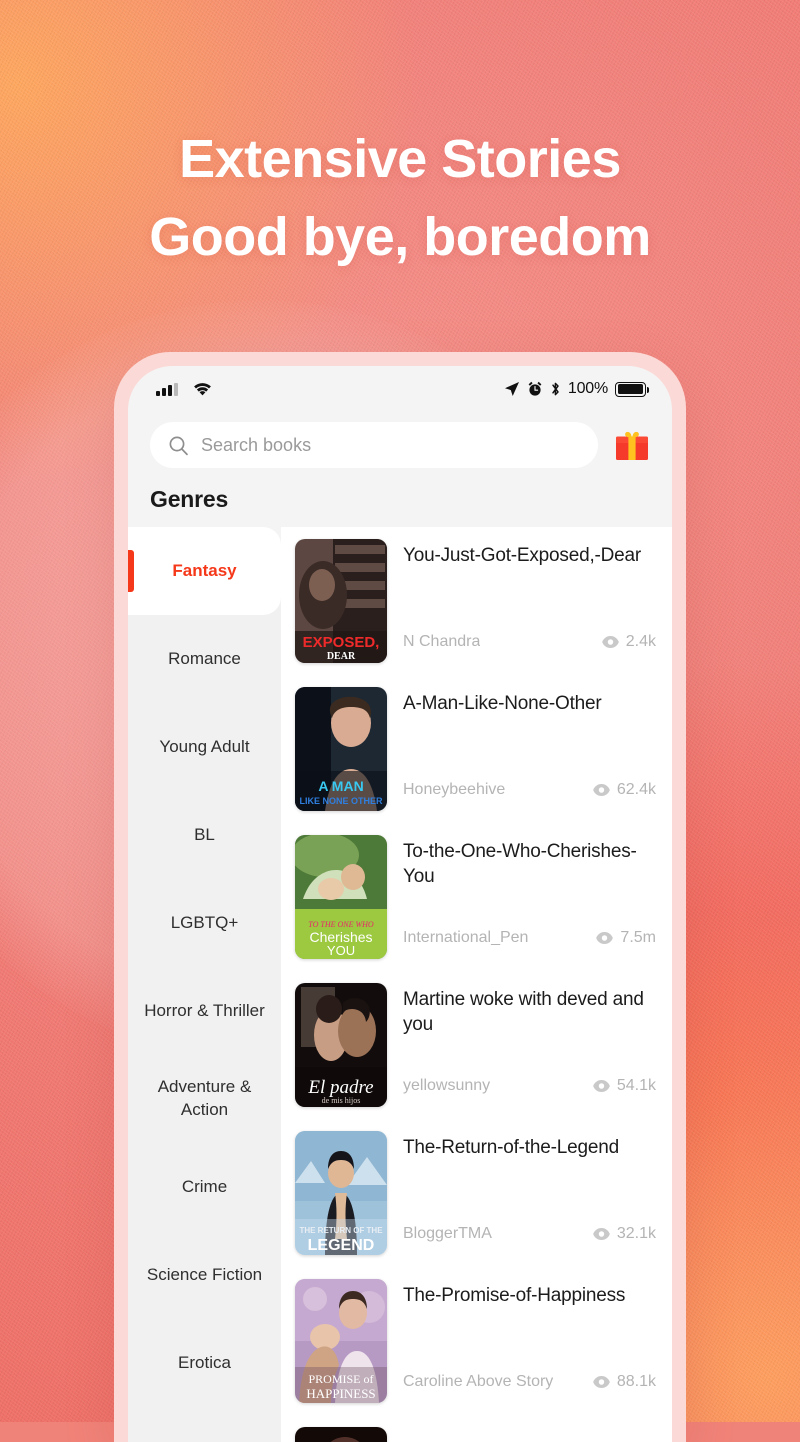 This screenshot has height=1442, width=800. Describe the element at coordinates (454, 789) in the screenshot. I see `book-author: Honeybeehive` at that location.